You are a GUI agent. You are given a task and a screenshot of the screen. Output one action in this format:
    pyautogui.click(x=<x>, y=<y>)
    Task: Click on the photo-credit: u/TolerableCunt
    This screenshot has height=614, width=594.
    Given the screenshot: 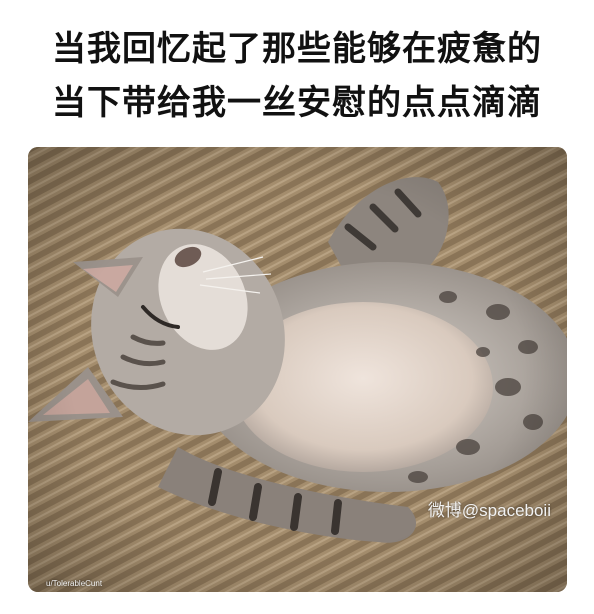 What is the action you would take?
    pyautogui.click(x=74, y=583)
    